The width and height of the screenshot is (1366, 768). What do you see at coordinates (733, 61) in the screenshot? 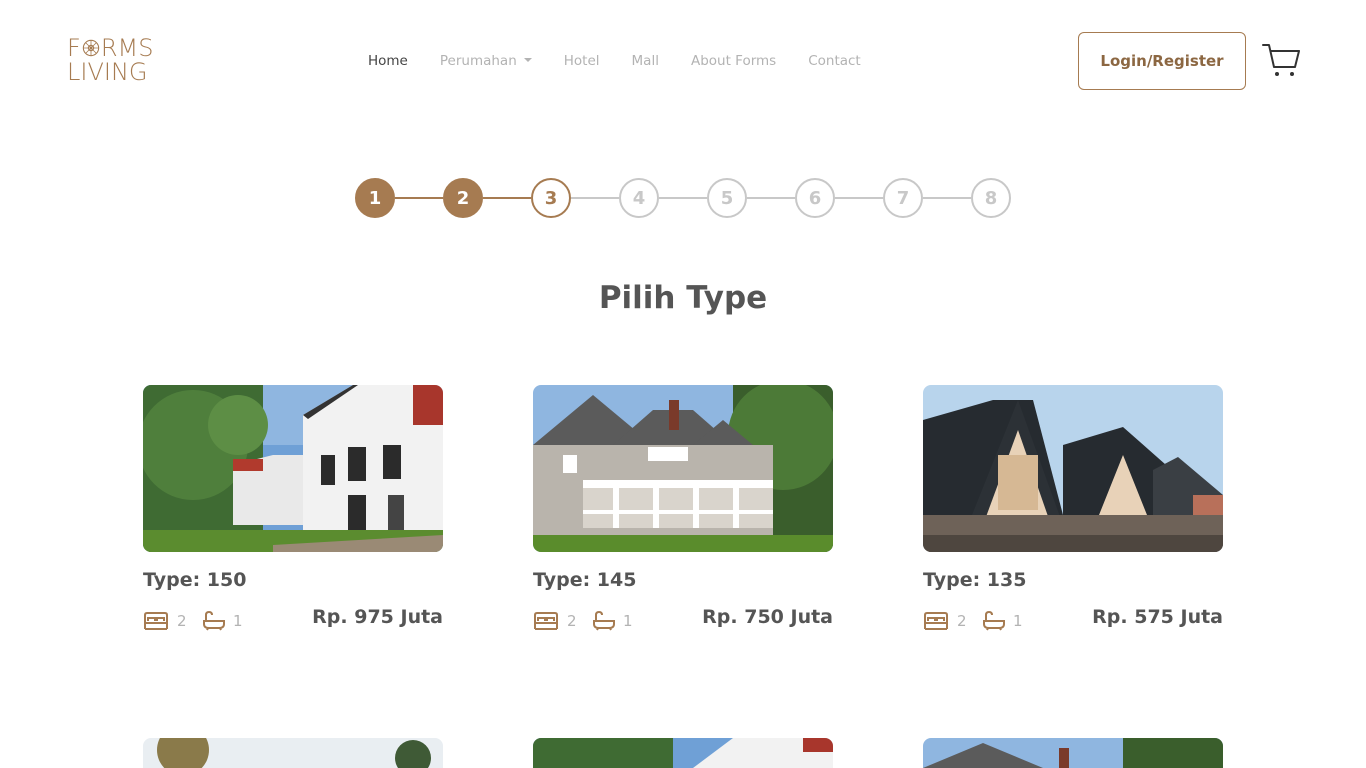
I see `nav-about: About Forms` at bounding box center [733, 61].